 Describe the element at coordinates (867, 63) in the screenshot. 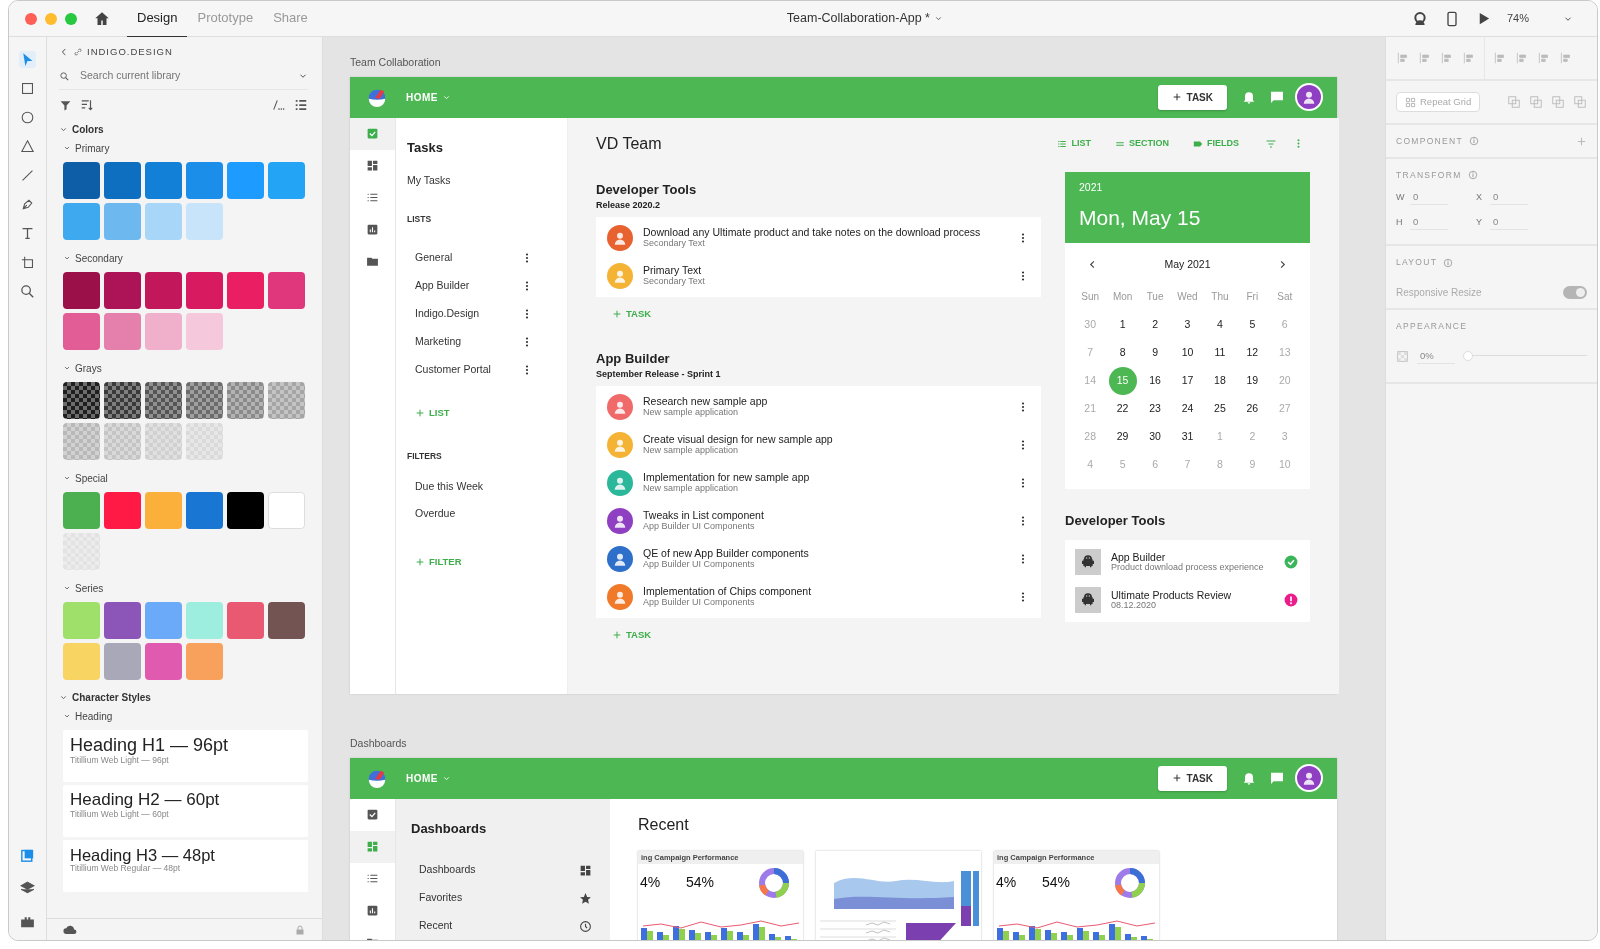

I see `artboard-label: Team Collaboration` at that location.